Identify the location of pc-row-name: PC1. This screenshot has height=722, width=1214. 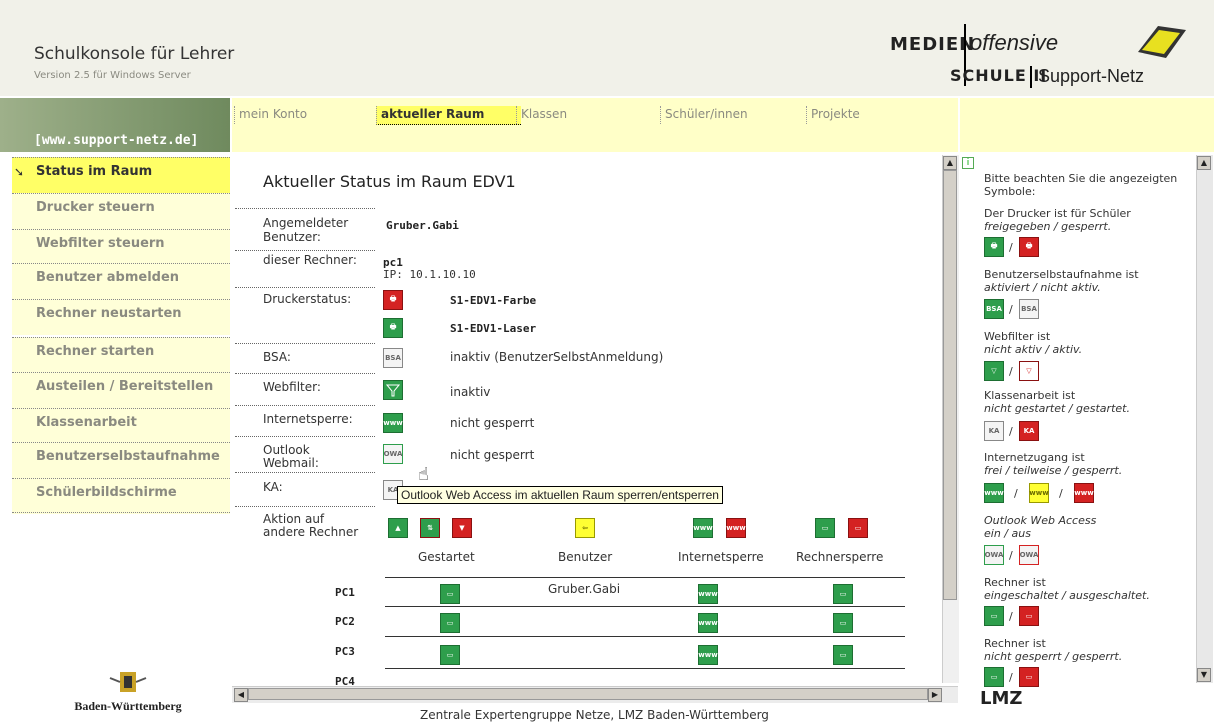
(345, 592).